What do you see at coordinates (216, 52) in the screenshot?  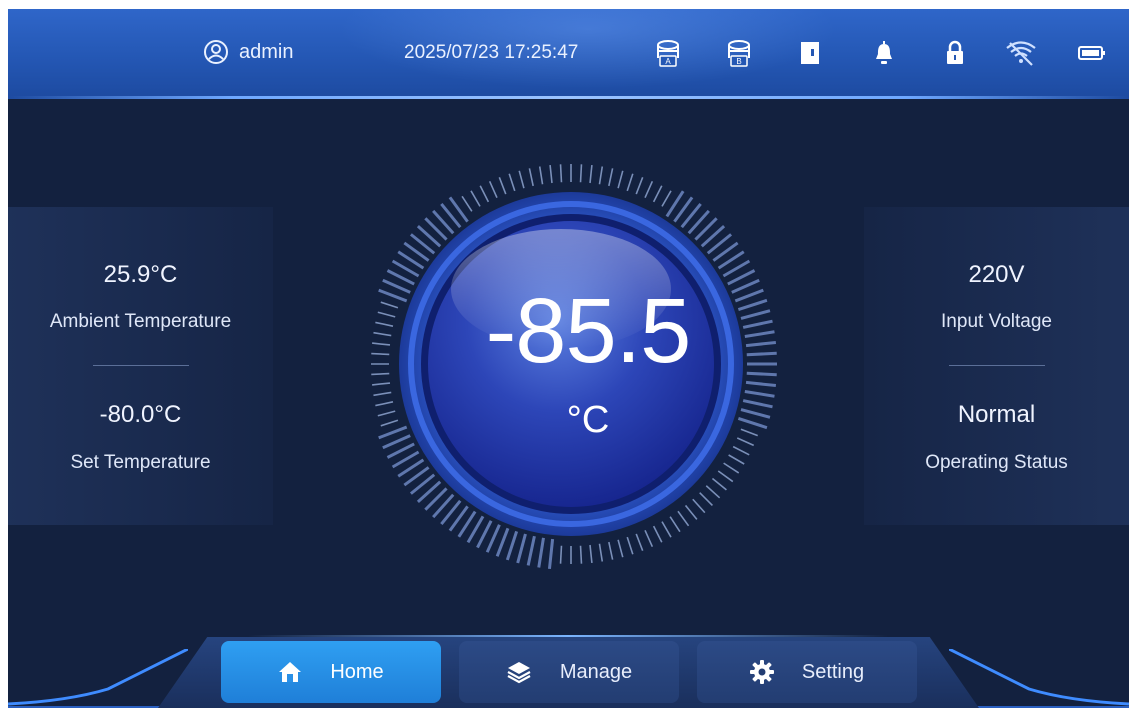 I see `user-icon` at bounding box center [216, 52].